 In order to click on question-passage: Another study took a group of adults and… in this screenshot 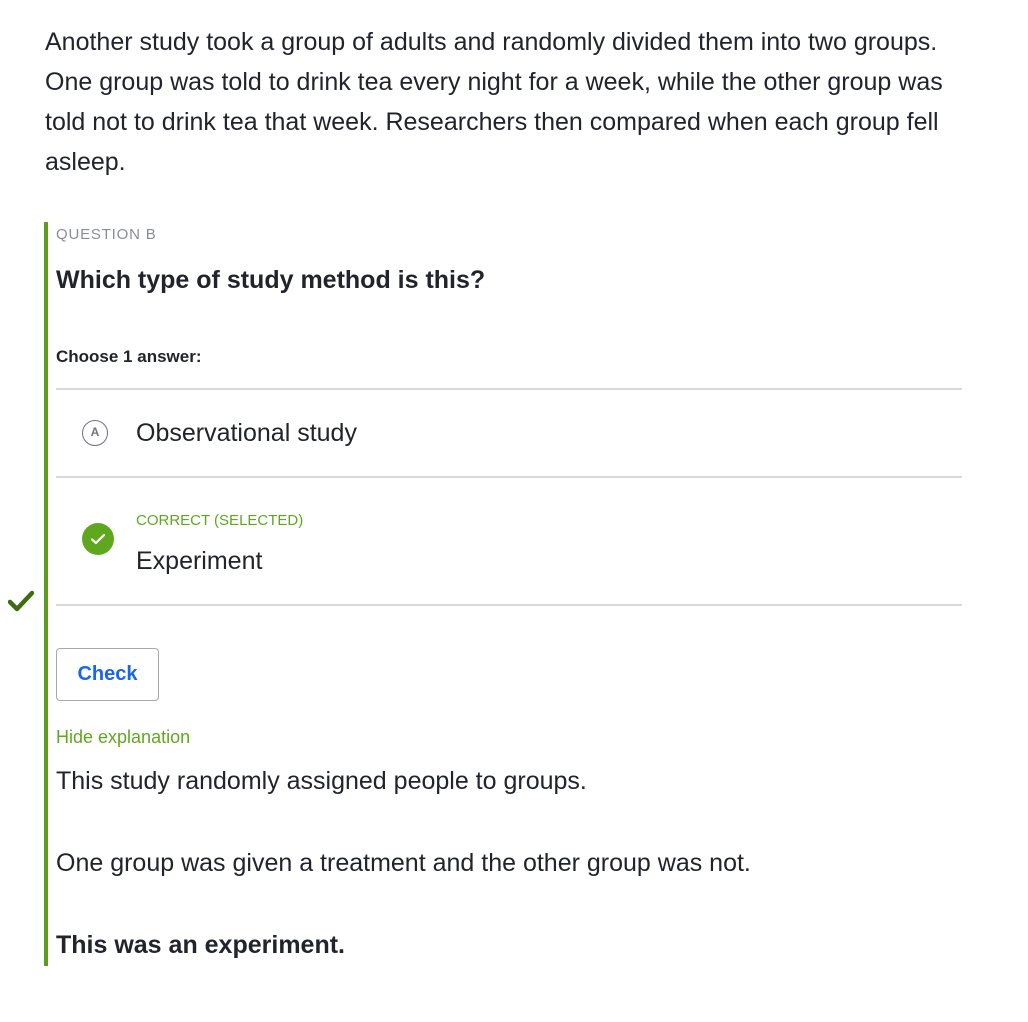, I will do `click(494, 102)`.